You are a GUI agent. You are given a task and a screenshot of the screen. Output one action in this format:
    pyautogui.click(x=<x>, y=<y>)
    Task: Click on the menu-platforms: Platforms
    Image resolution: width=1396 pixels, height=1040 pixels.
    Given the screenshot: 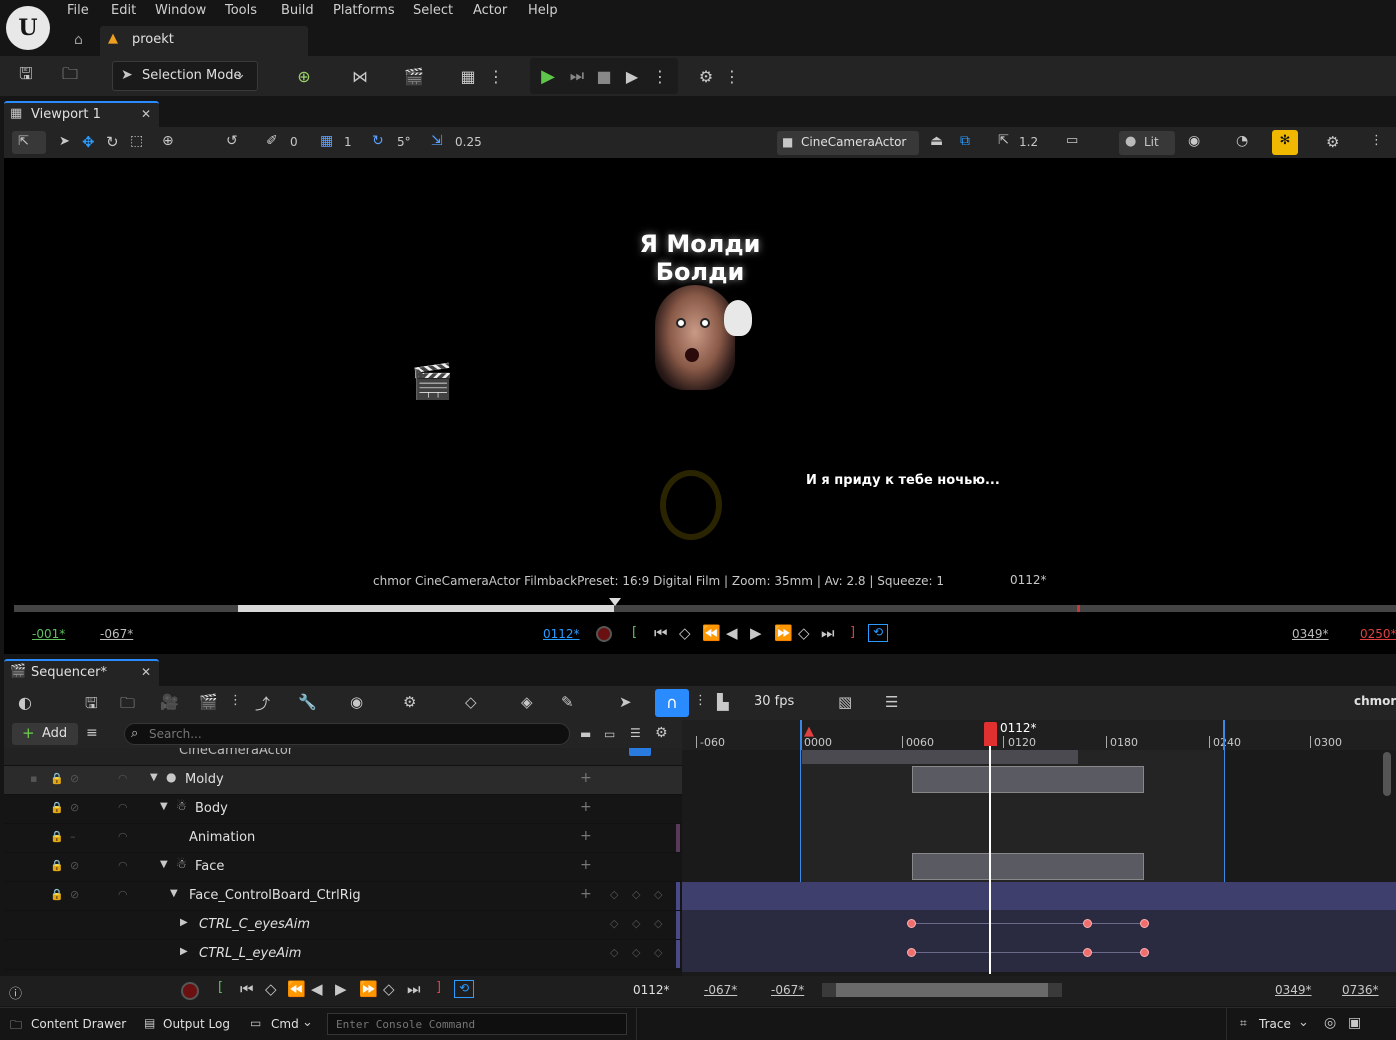 What is the action you would take?
    pyautogui.click(x=364, y=12)
    